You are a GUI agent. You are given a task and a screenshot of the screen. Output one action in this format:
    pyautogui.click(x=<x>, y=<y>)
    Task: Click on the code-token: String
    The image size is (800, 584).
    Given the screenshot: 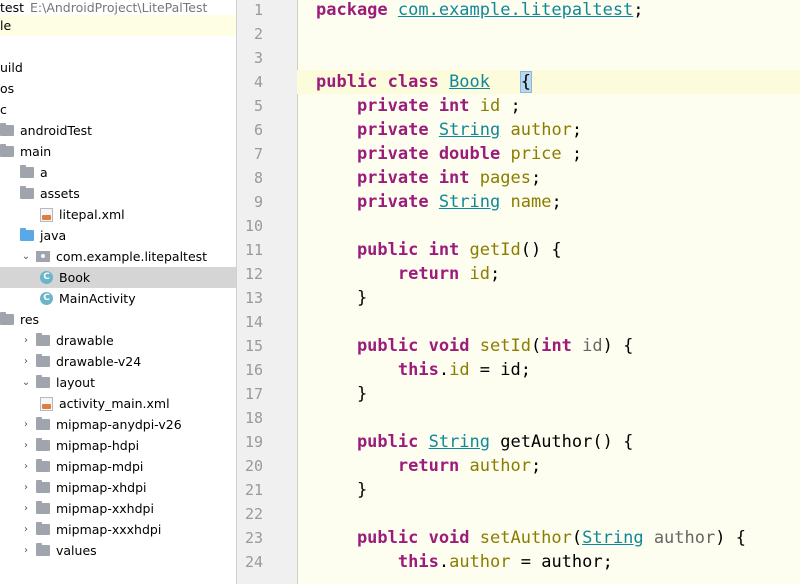 What is the action you would take?
    pyautogui.click(x=469, y=130)
    